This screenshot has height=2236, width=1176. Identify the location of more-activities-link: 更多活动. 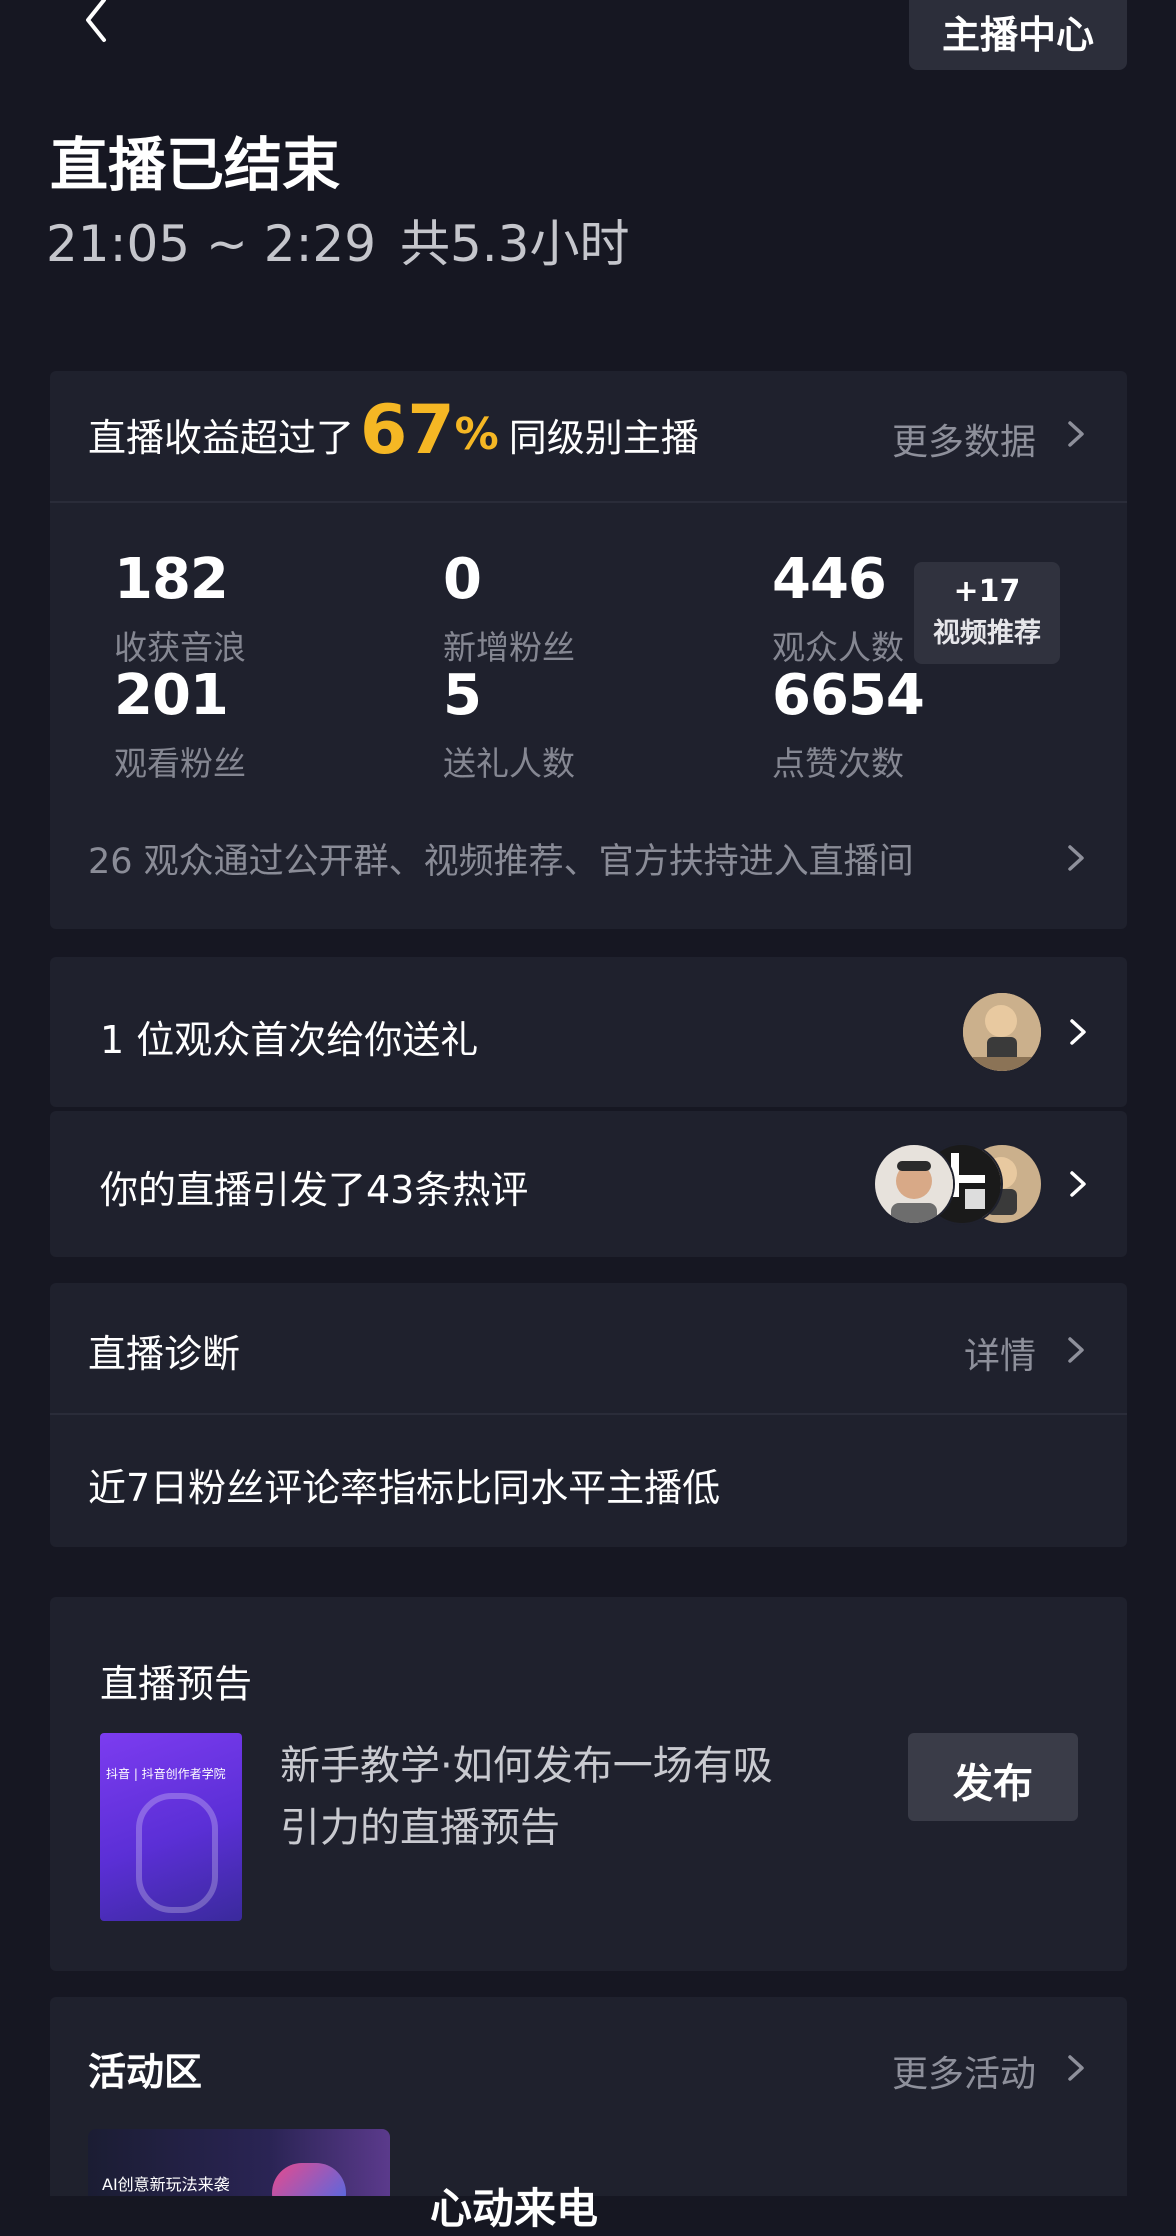
(1002, 2069).